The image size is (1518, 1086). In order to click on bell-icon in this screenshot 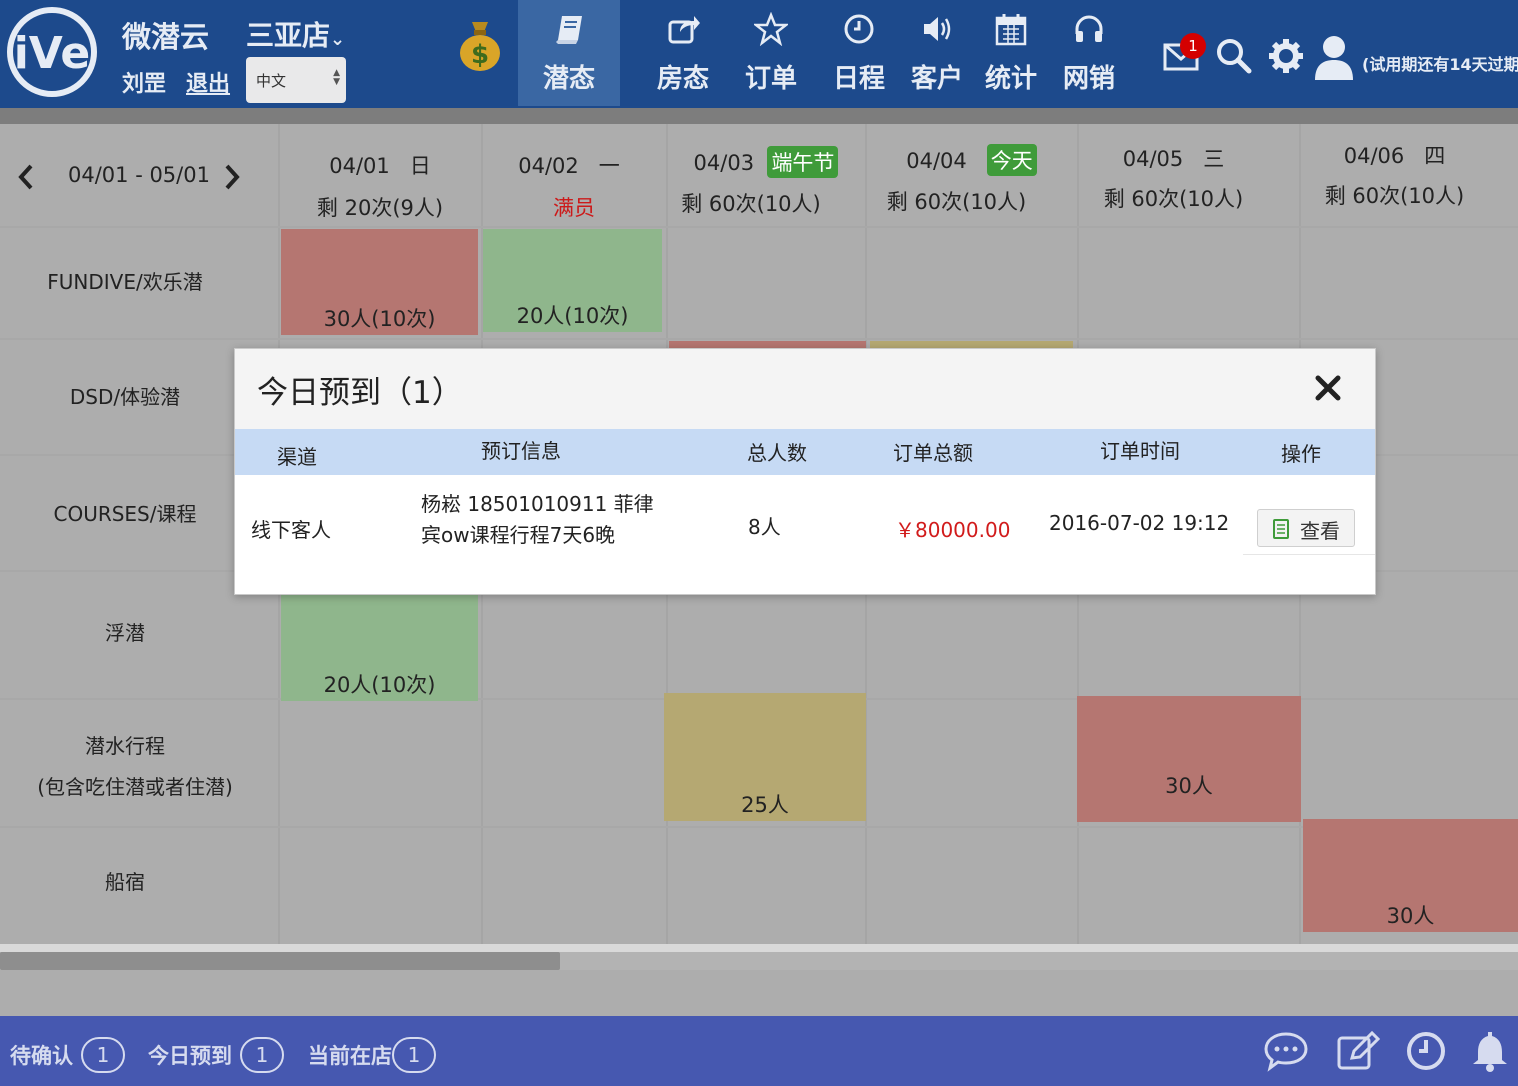, I will do `click(1490, 1051)`.